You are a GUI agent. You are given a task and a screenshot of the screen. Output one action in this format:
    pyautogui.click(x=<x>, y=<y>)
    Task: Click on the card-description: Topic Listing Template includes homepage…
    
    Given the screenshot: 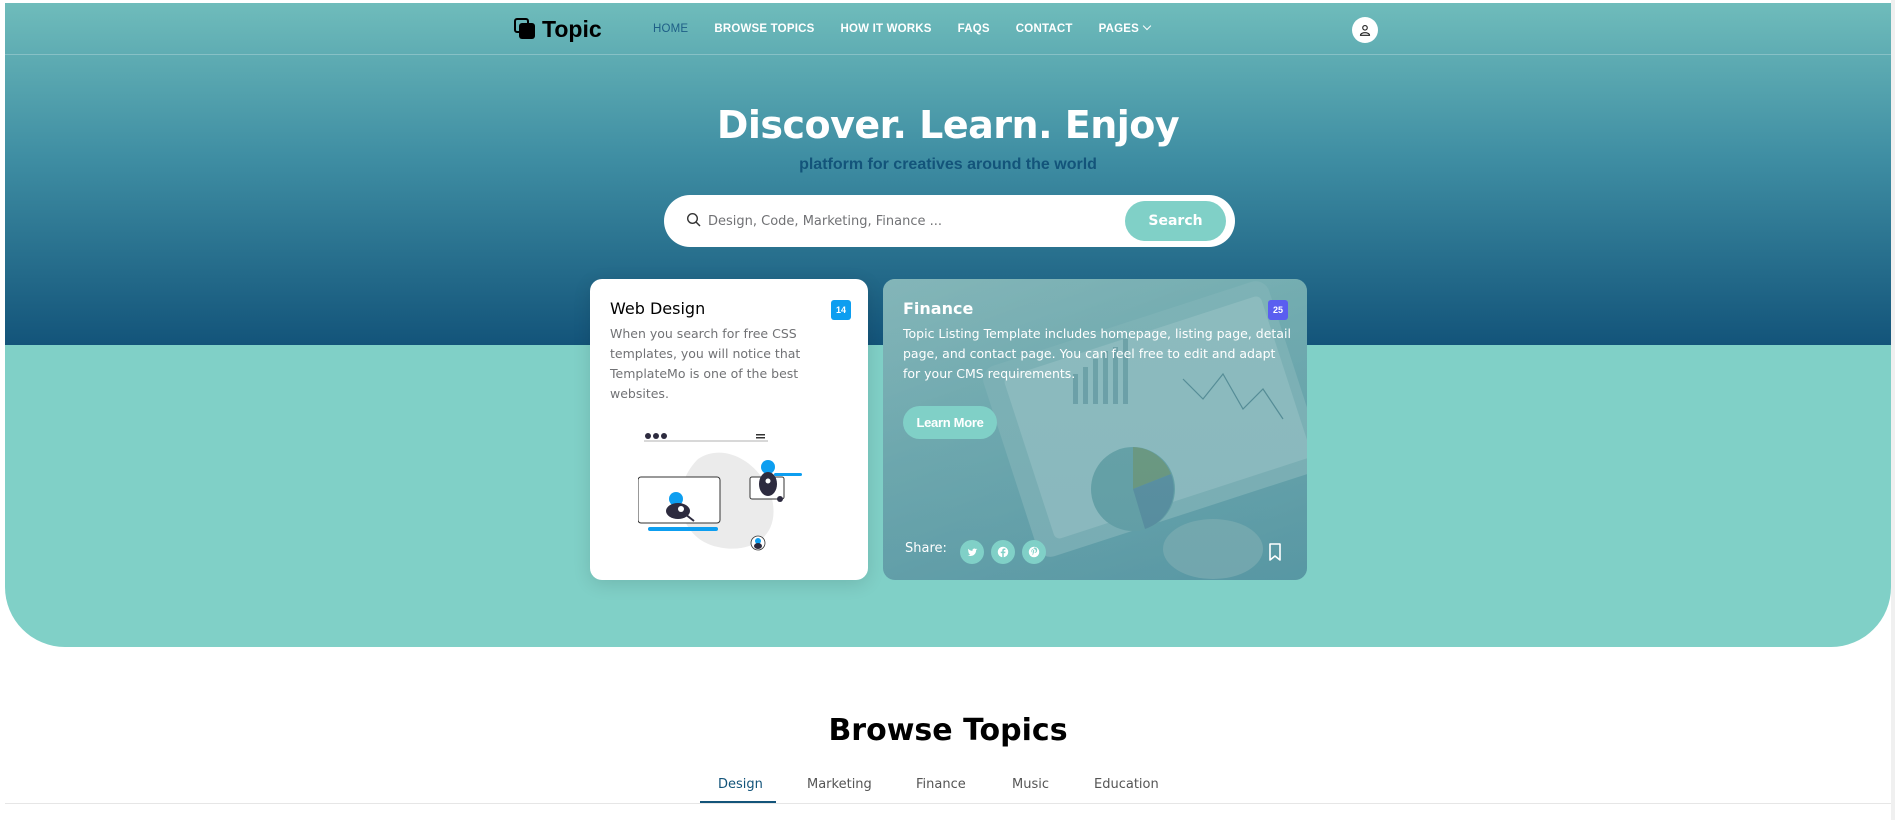 What is the action you would take?
    pyautogui.click(x=1097, y=353)
    